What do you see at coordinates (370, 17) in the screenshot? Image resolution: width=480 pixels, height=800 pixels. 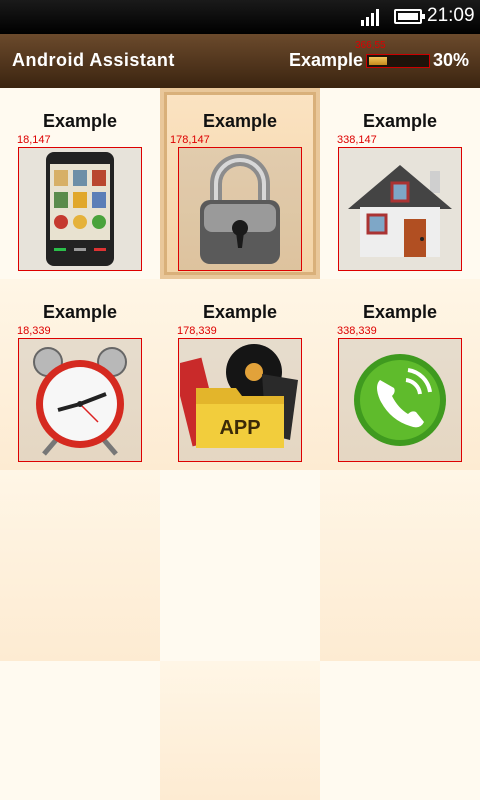 I see `signal-icon` at bounding box center [370, 17].